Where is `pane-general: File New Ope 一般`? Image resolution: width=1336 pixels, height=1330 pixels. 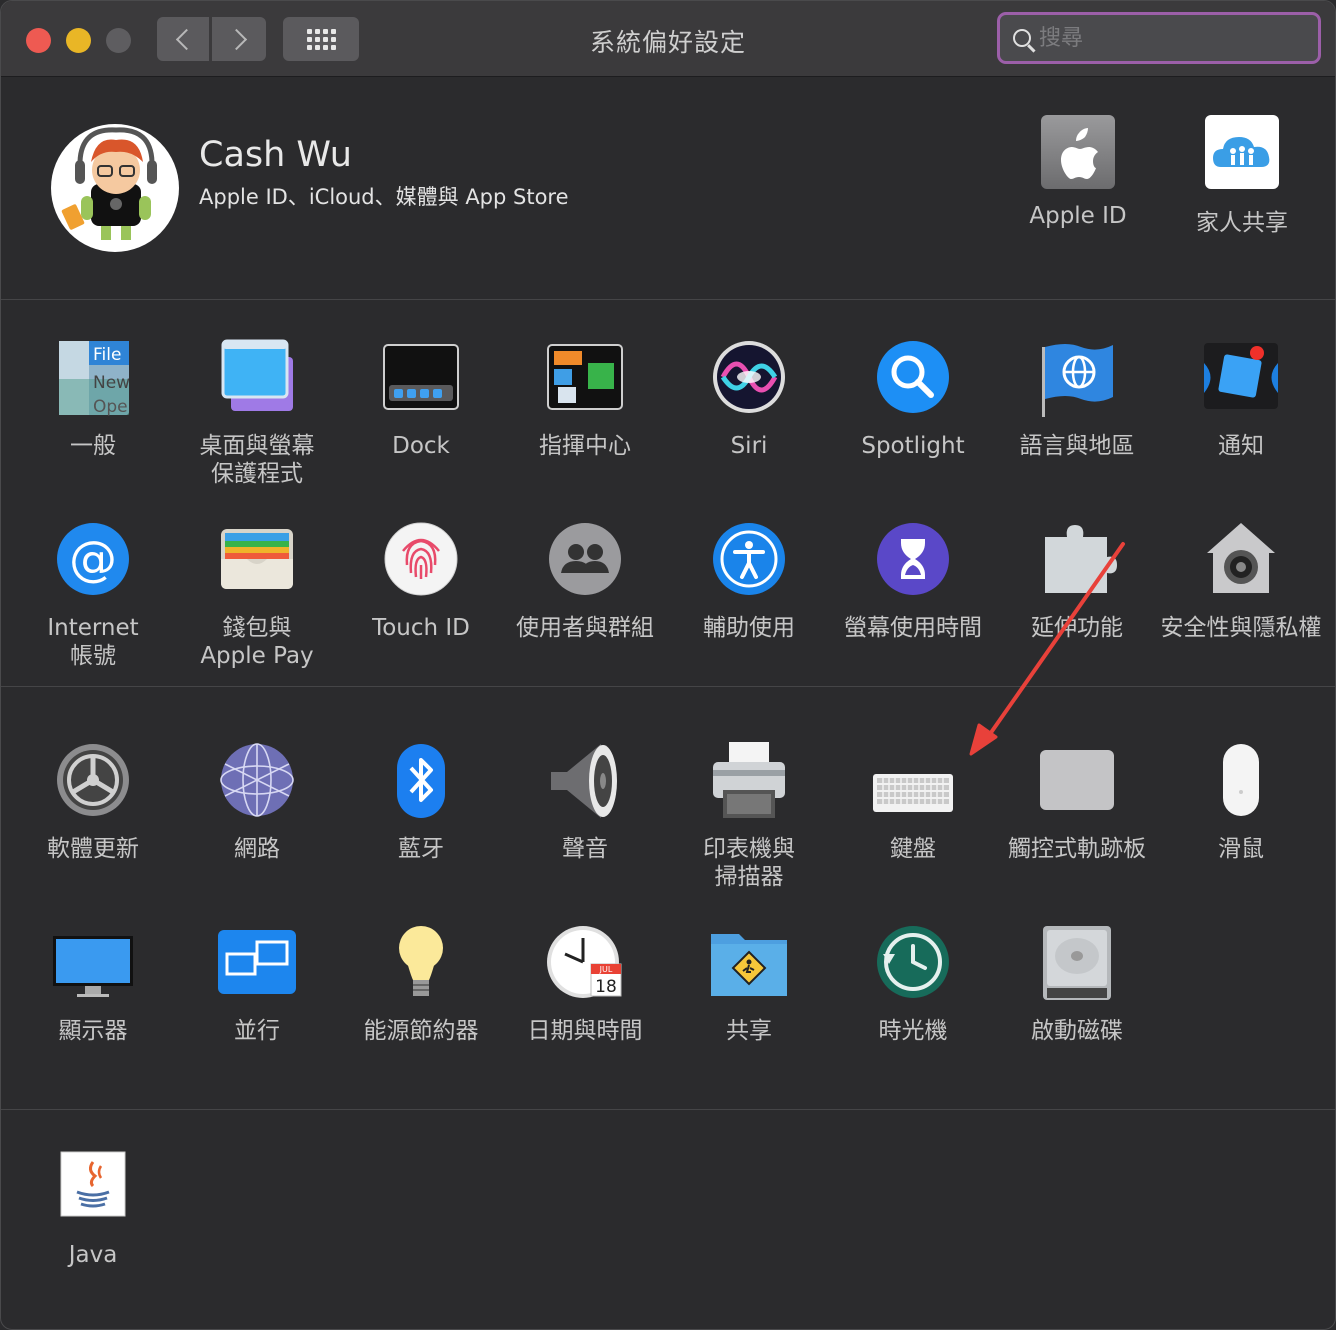 pane-general: File New Ope 一般 is located at coordinates (93, 399).